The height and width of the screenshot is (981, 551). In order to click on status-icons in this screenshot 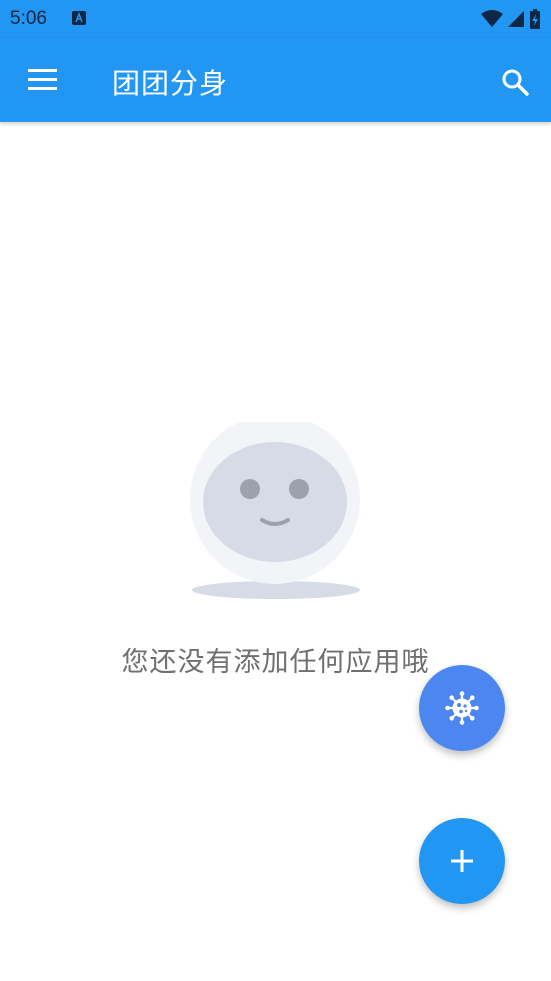, I will do `click(511, 19)`.